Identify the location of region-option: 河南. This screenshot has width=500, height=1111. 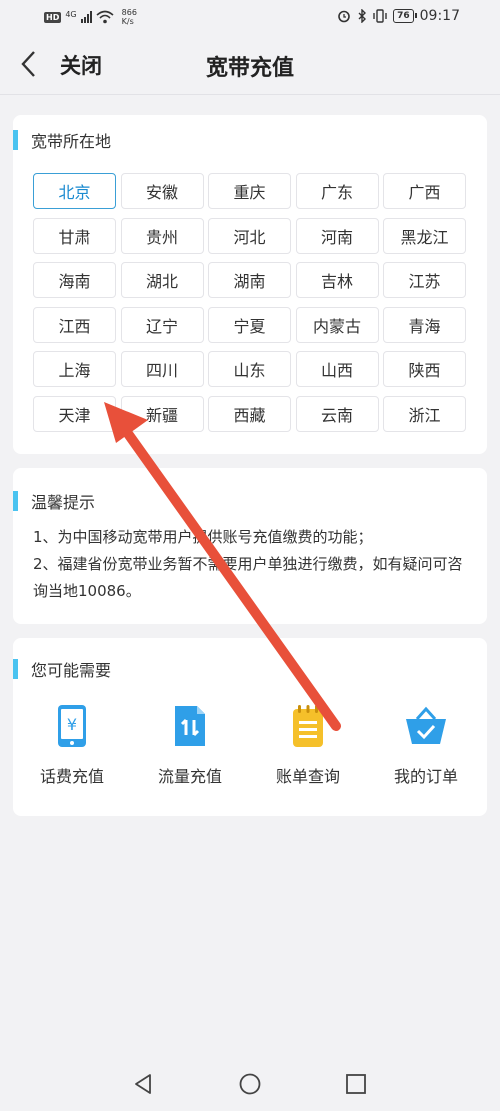
(337, 235).